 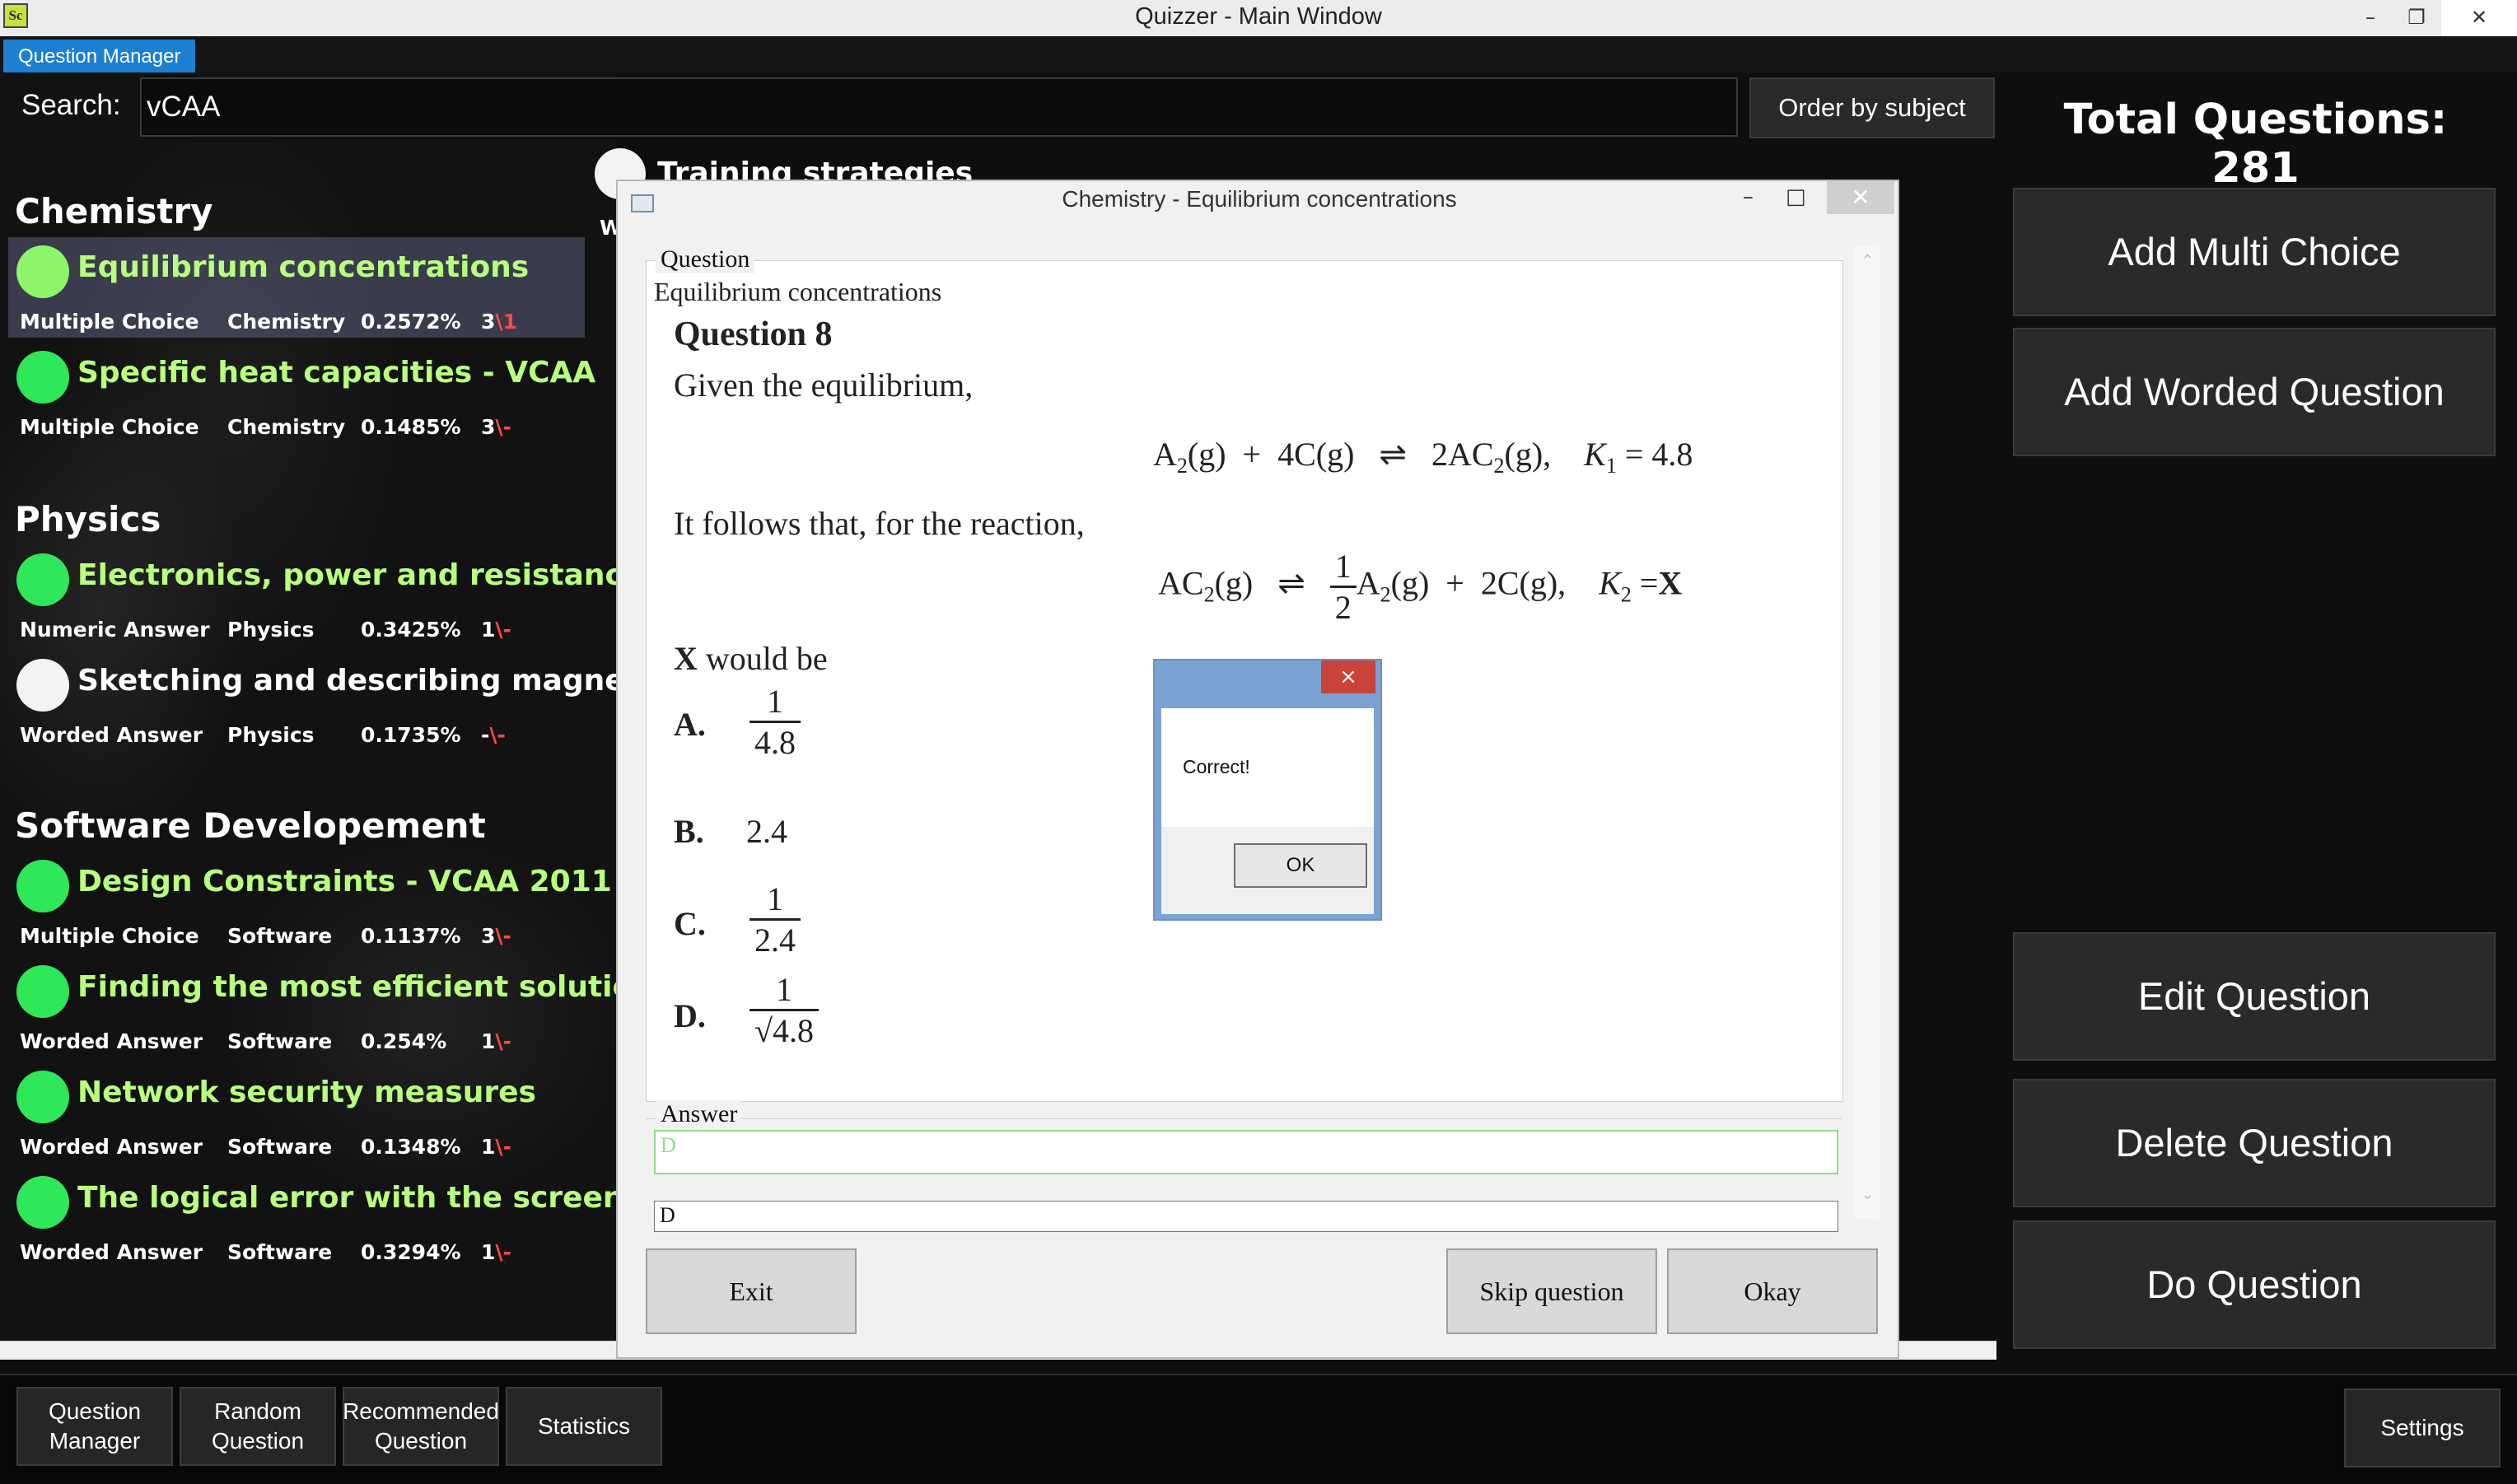 I want to click on close-icon: ×, so click(x=1348, y=676).